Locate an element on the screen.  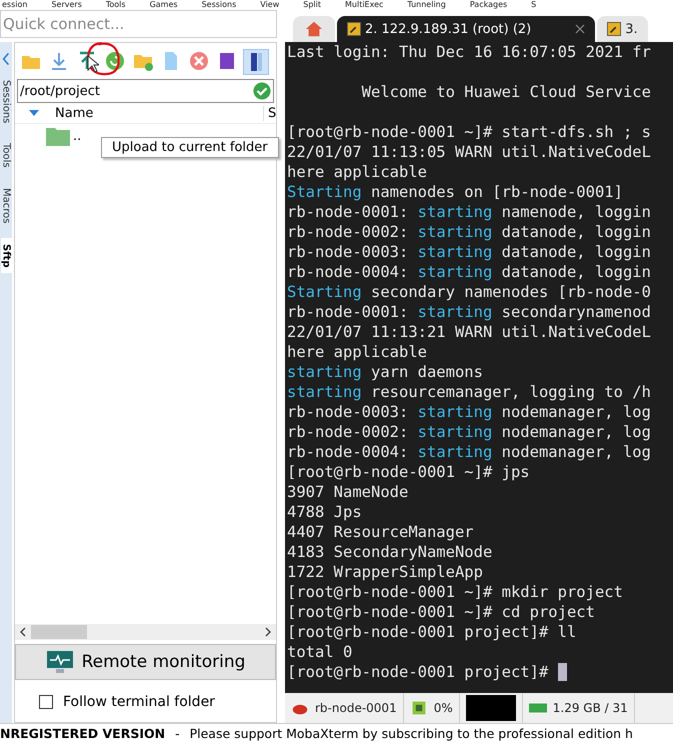
terminal-line: 3907 NameNode is located at coordinates (347, 492).